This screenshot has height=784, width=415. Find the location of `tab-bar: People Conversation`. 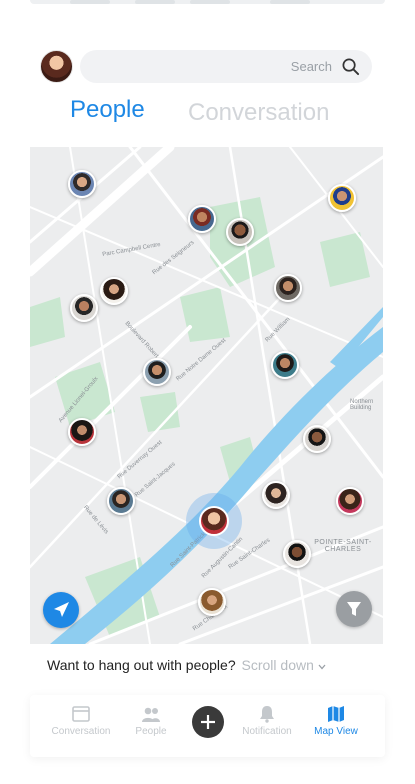

tab-bar: People Conversation is located at coordinates (207, 114).